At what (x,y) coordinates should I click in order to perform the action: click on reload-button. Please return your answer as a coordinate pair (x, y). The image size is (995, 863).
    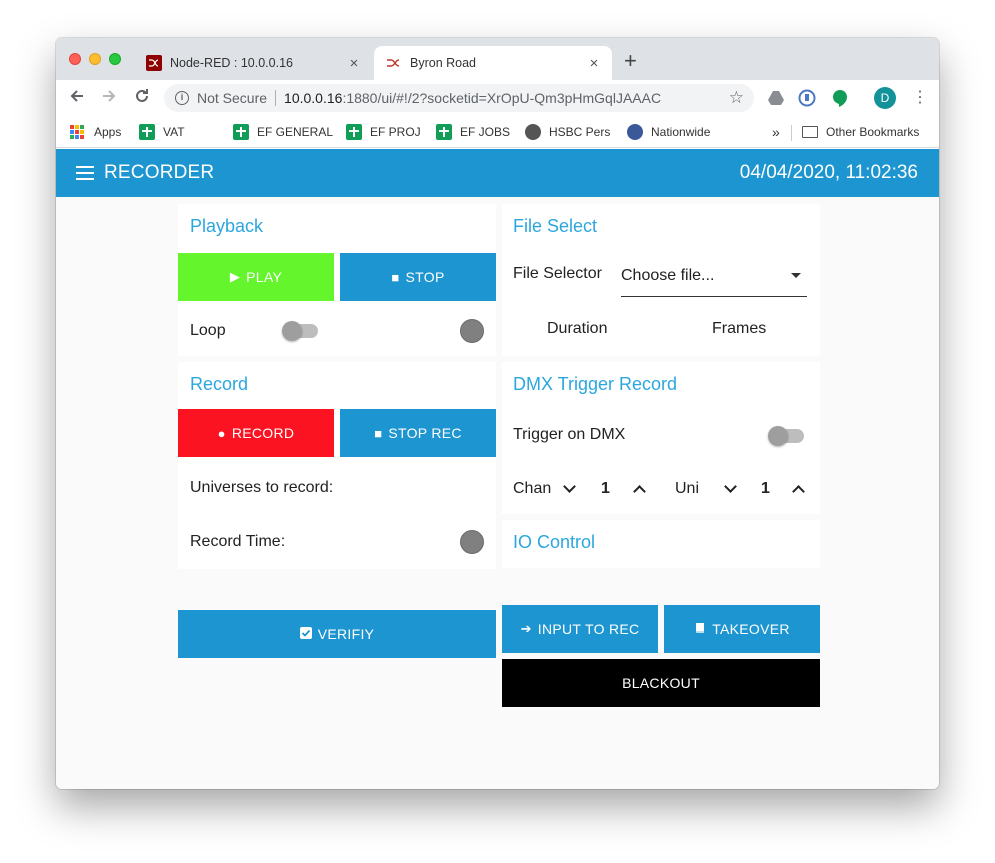
    Looking at the image, I should click on (142, 98).